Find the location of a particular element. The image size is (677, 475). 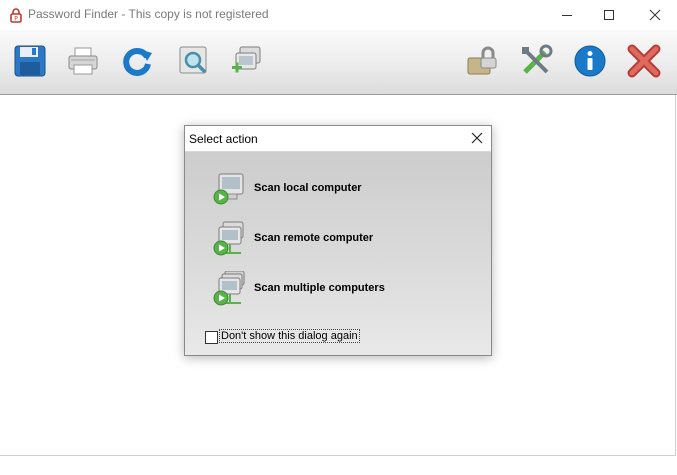

add-computer-icon is located at coordinates (246, 63).